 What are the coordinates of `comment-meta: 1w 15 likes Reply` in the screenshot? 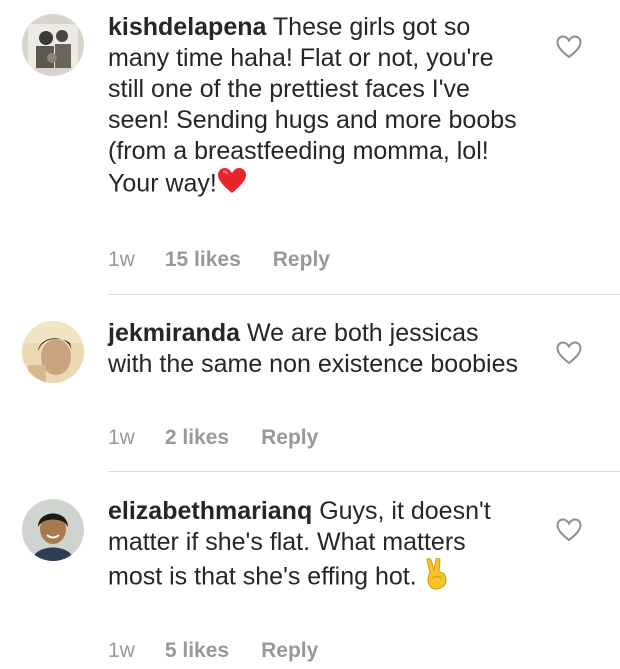 It's located at (219, 260).